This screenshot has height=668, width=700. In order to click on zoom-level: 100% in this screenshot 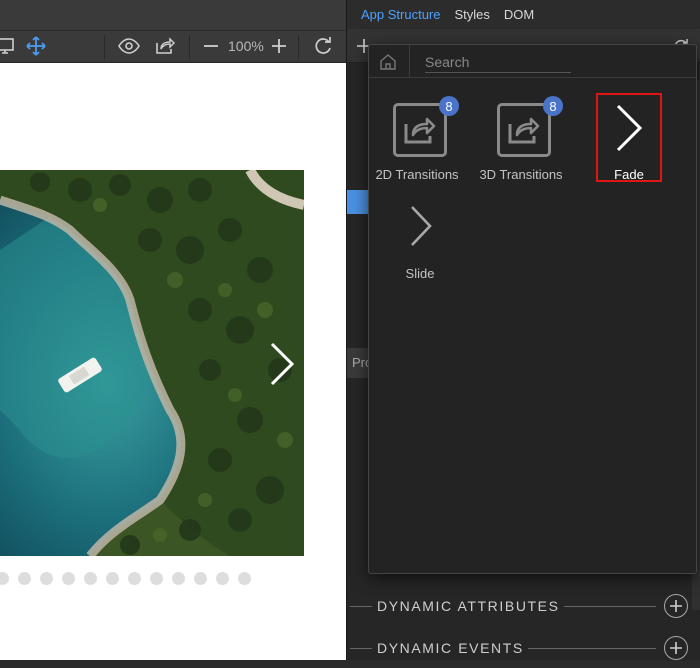, I will do `click(246, 46)`.